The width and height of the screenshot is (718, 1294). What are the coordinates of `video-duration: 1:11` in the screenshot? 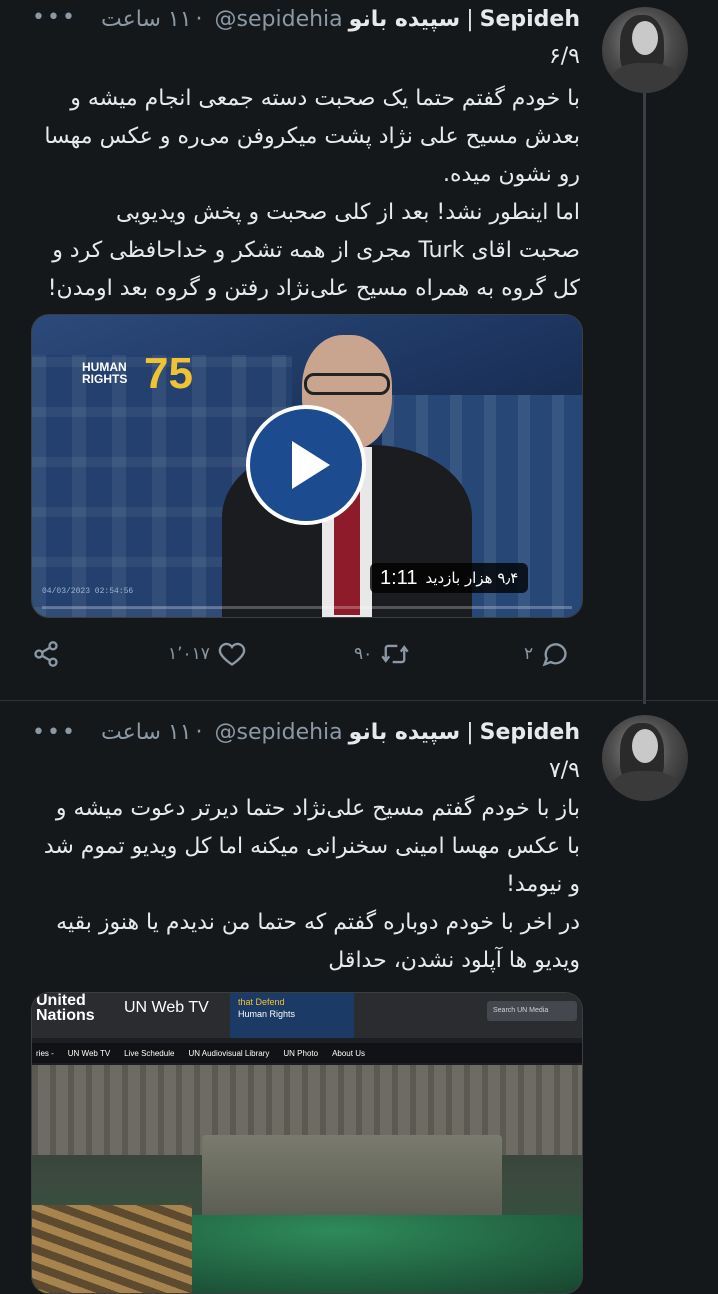 It's located at (399, 577).